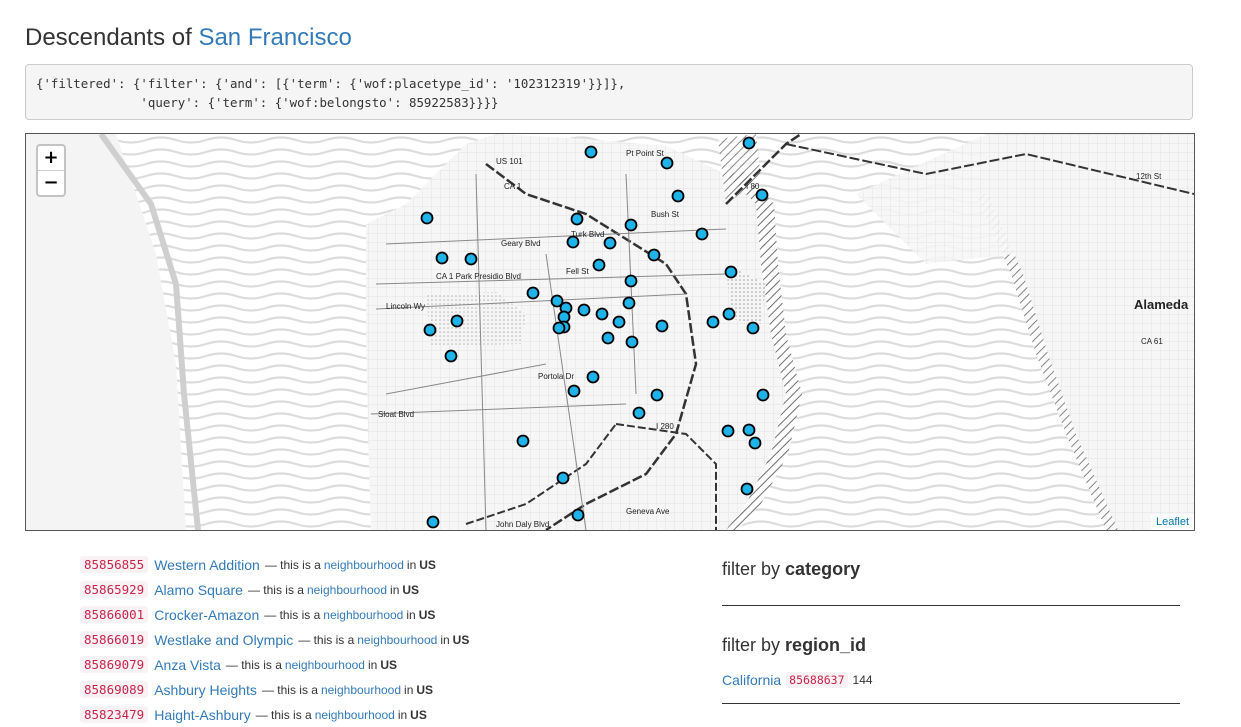 The height and width of the screenshot is (727, 1241). I want to click on zoom-control: + −, so click(51, 170).